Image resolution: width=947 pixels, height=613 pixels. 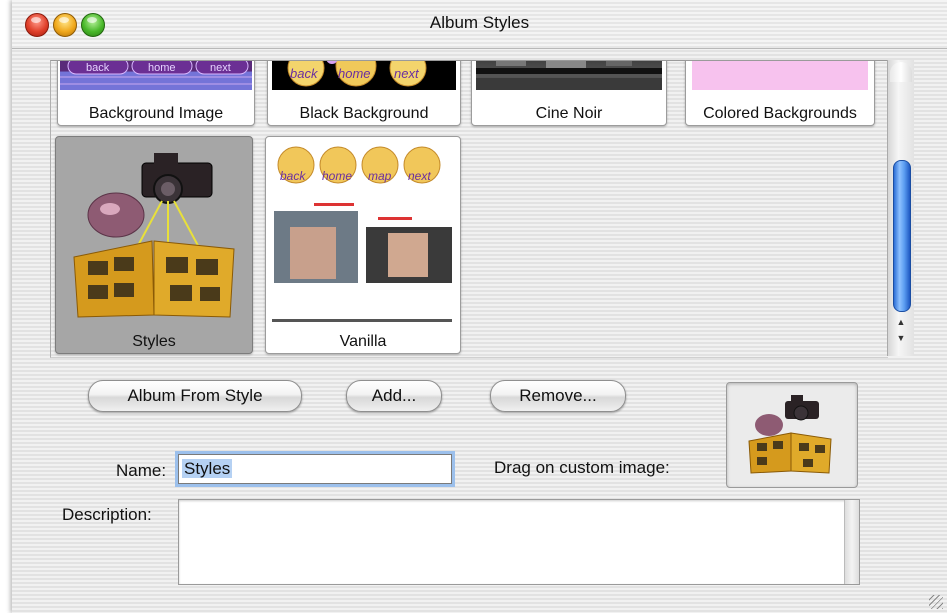 What do you see at coordinates (780, 75) in the screenshot?
I see `colored-backgrounds-thumbnail` at bounding box center [780, 75].